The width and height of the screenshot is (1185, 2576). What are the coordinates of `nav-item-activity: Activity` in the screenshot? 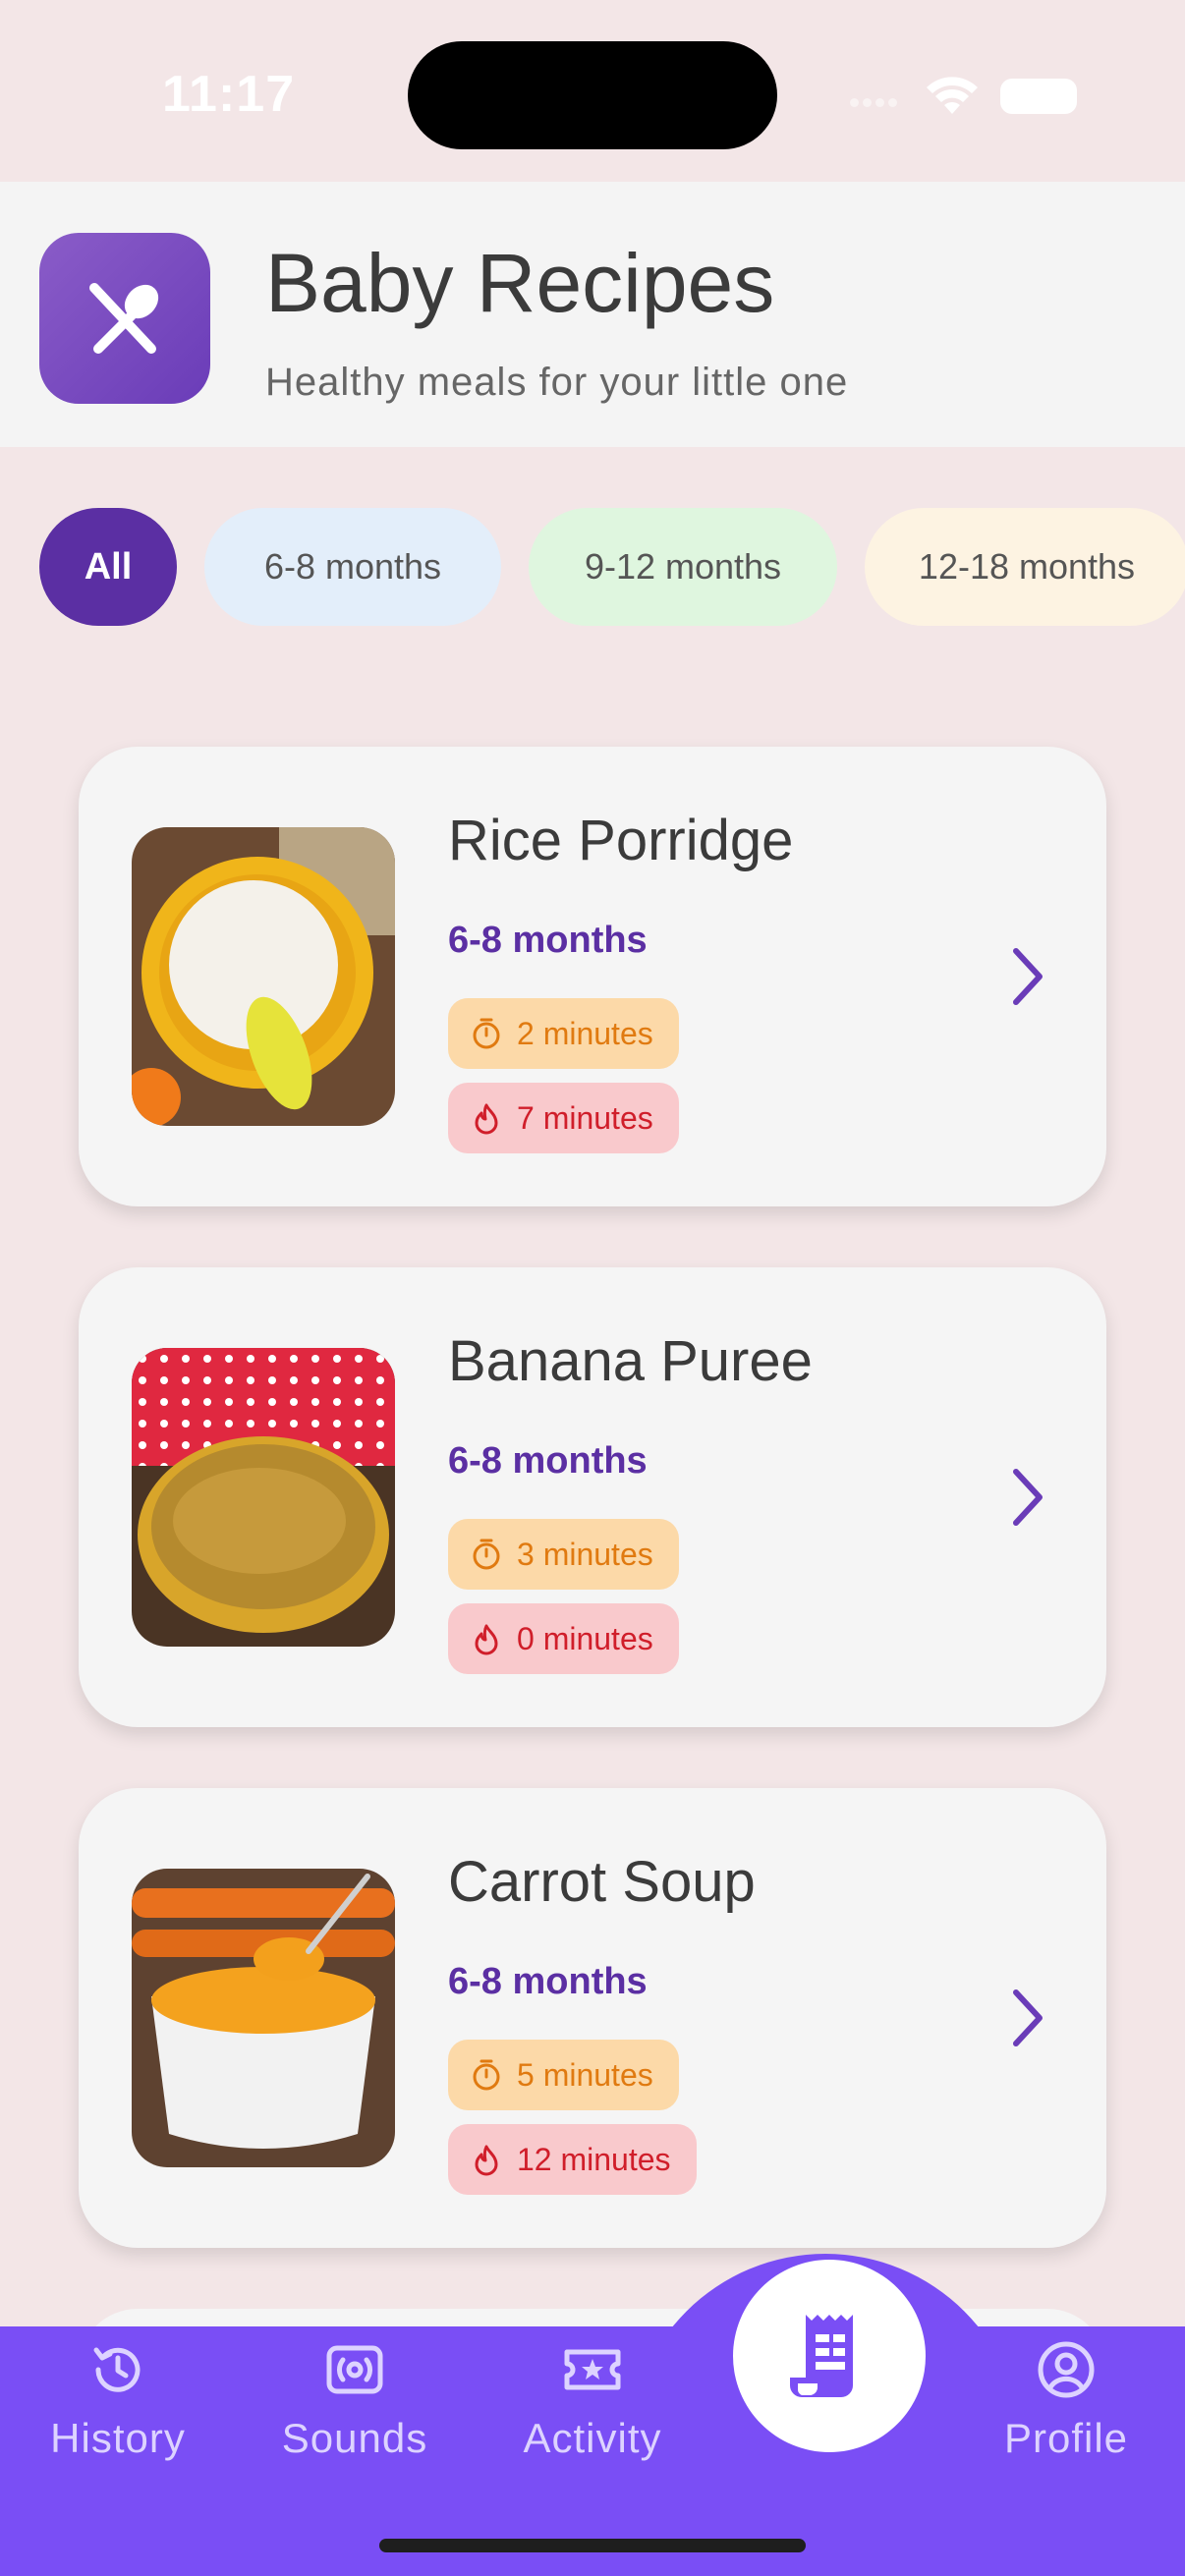 It's located at (592, 2400).